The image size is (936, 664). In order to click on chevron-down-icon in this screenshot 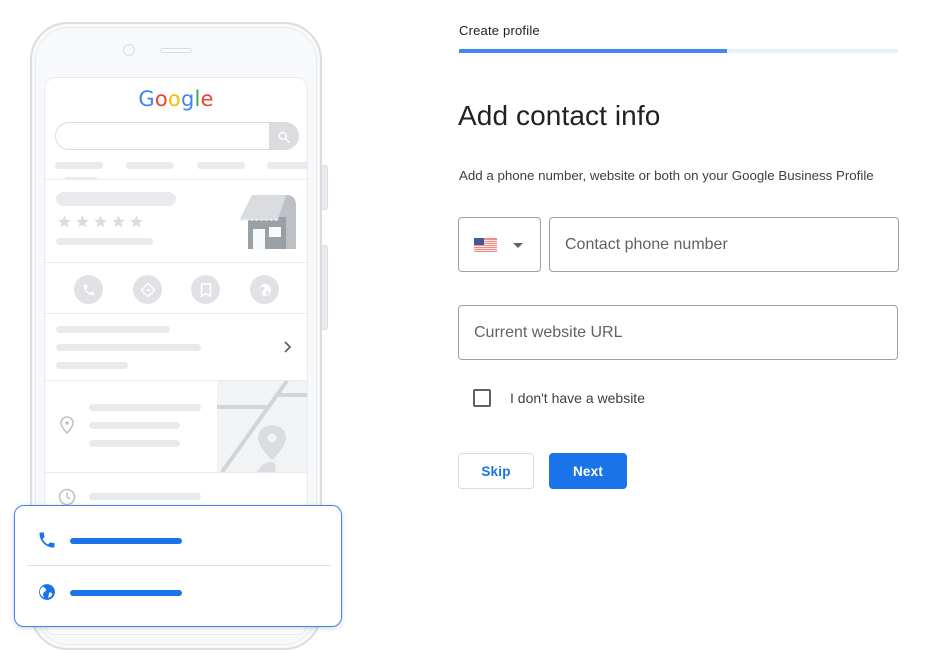, I will do `click(518, 245)`.